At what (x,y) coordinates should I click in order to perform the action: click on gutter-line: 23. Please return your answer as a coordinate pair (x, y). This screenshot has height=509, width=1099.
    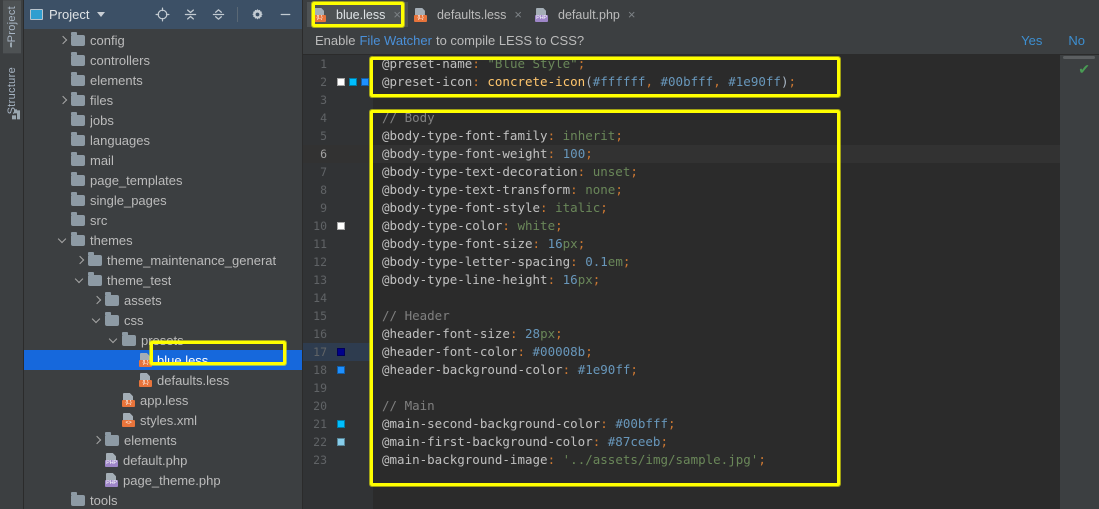
    Looking at the image, I should click on (338, 460).